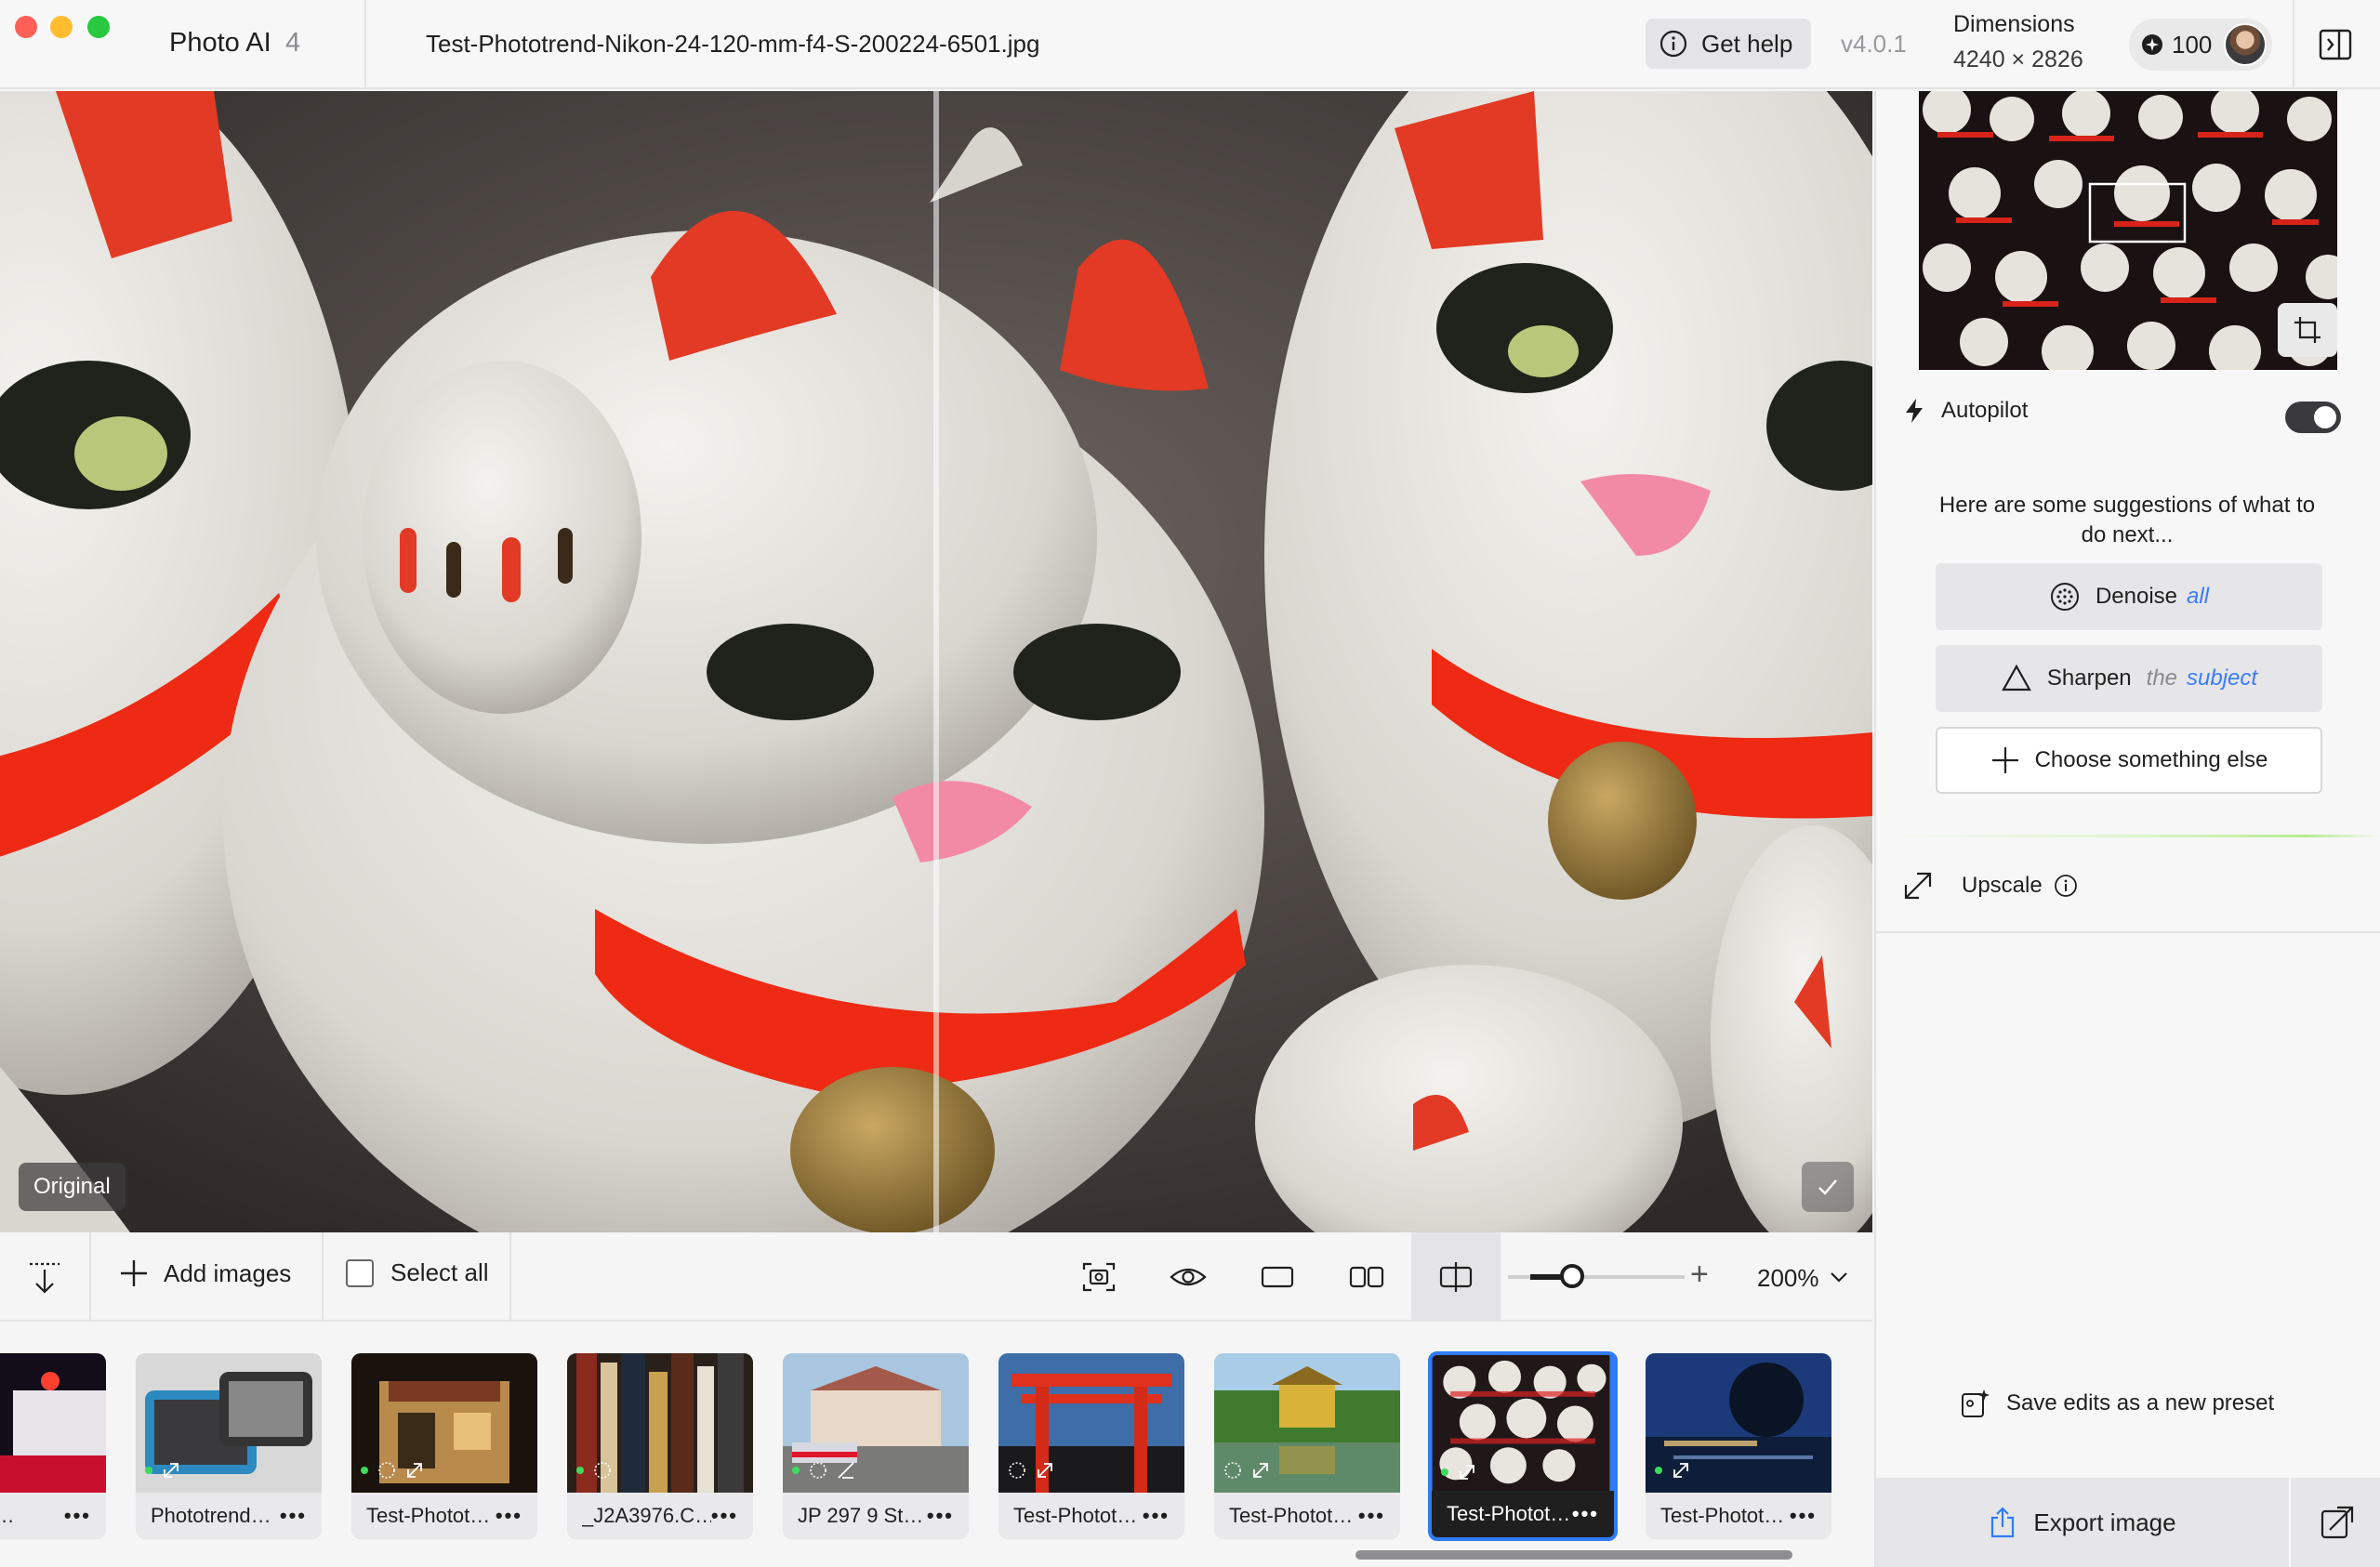 This screenshot has width=2380, height=1567. I want to click on list-item-selected: Test-Photot… •••, so click(1523, 1446).